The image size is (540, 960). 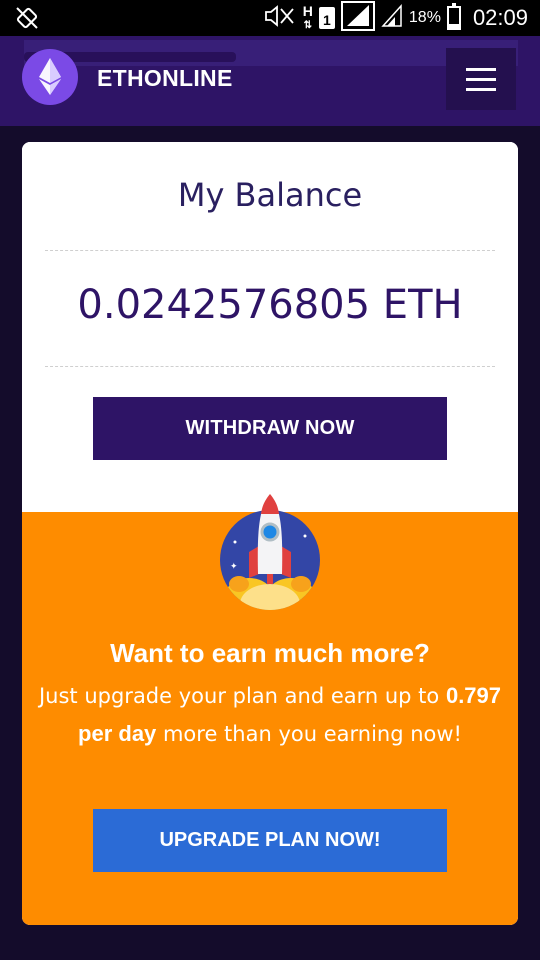 What do you see at coordinates (270, 81) in the screenshot?
I see `app-header: ETHONLINE` at bounding box center [270, 81].